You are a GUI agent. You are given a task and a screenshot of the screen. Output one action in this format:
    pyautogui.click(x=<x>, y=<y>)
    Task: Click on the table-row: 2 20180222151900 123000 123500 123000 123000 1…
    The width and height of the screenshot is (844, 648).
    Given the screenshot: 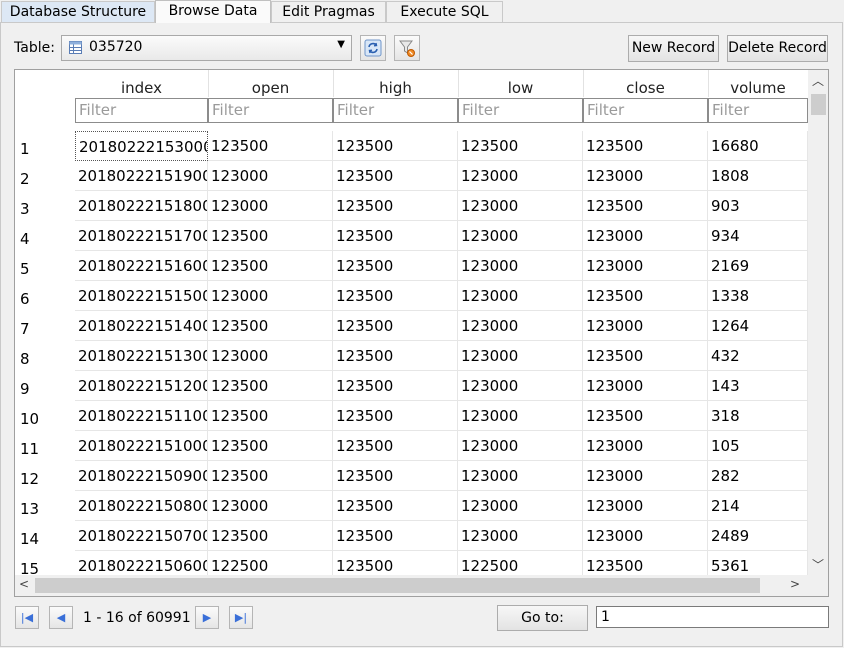 What is the action you would take?
    pyautogui.click(x=411, y=176)
    